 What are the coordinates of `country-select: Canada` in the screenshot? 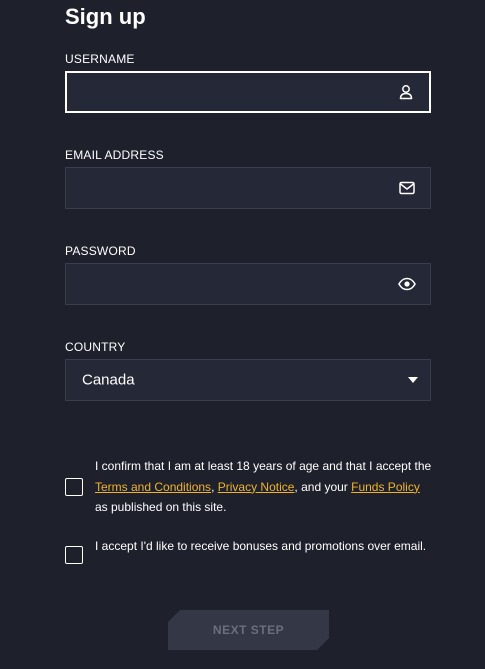 It's located at (248, 380).